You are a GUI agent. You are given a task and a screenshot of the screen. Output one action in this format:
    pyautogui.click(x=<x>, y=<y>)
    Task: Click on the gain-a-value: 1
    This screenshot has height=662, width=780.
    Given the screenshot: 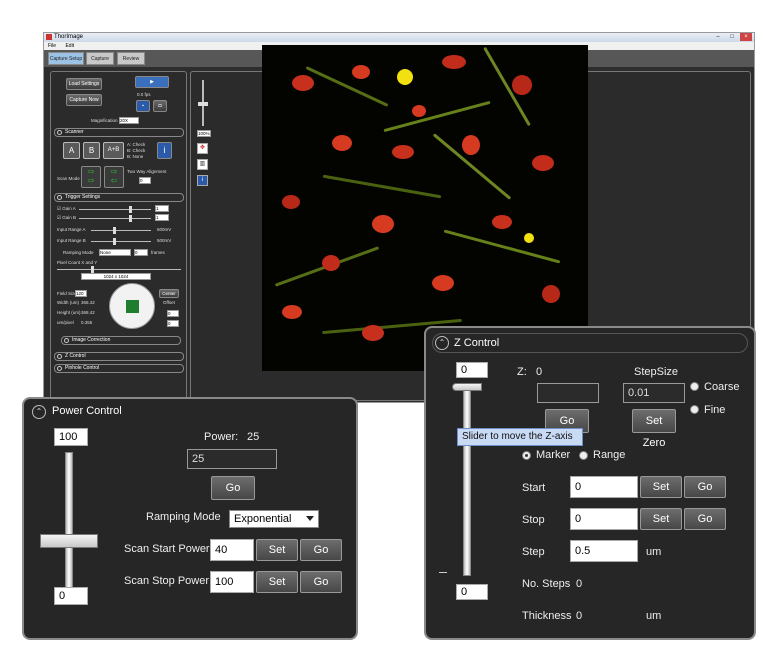 What is the action you would take?
    pyautogui.click(x=162, y=208)
    